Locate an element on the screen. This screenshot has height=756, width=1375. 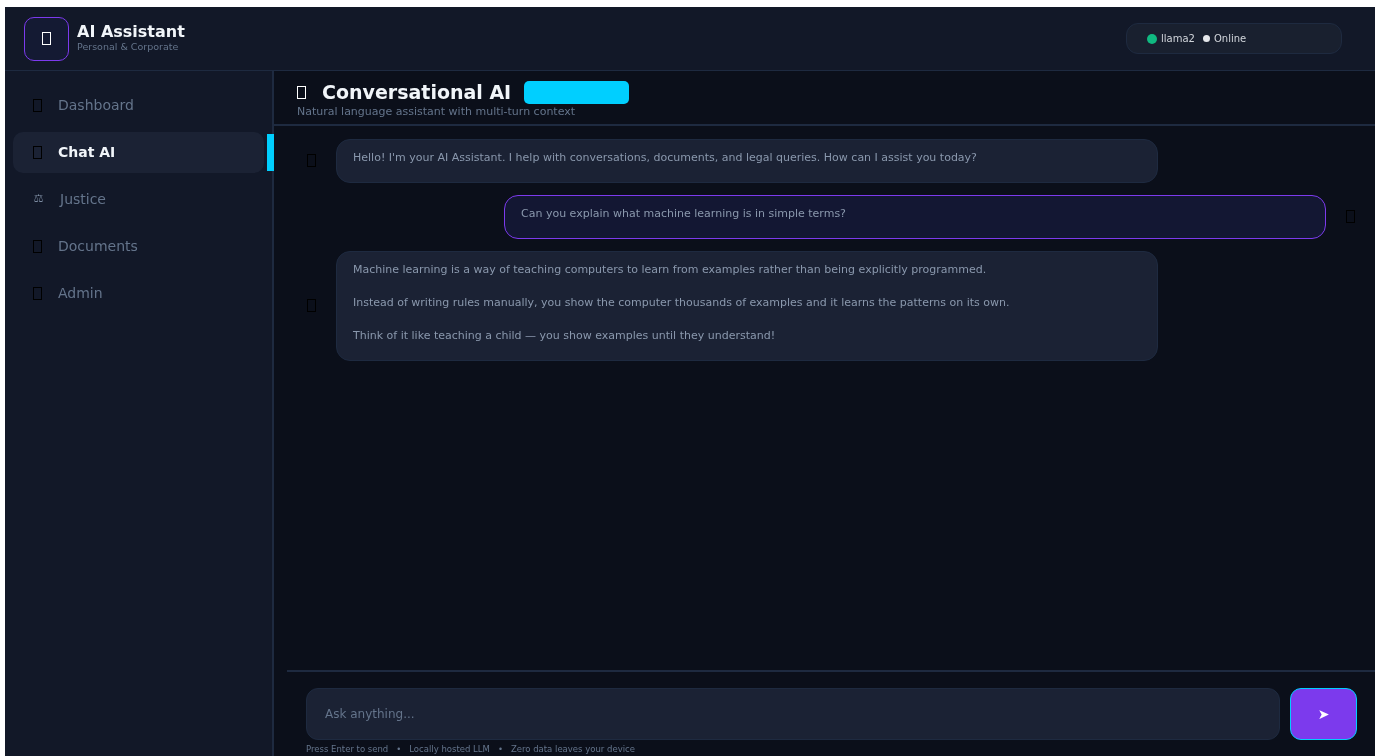
message-text: Instead of writing rules manually, you show the computer thousands of examples and it learns the patterns on its own. is located at coordinates (682, 302).